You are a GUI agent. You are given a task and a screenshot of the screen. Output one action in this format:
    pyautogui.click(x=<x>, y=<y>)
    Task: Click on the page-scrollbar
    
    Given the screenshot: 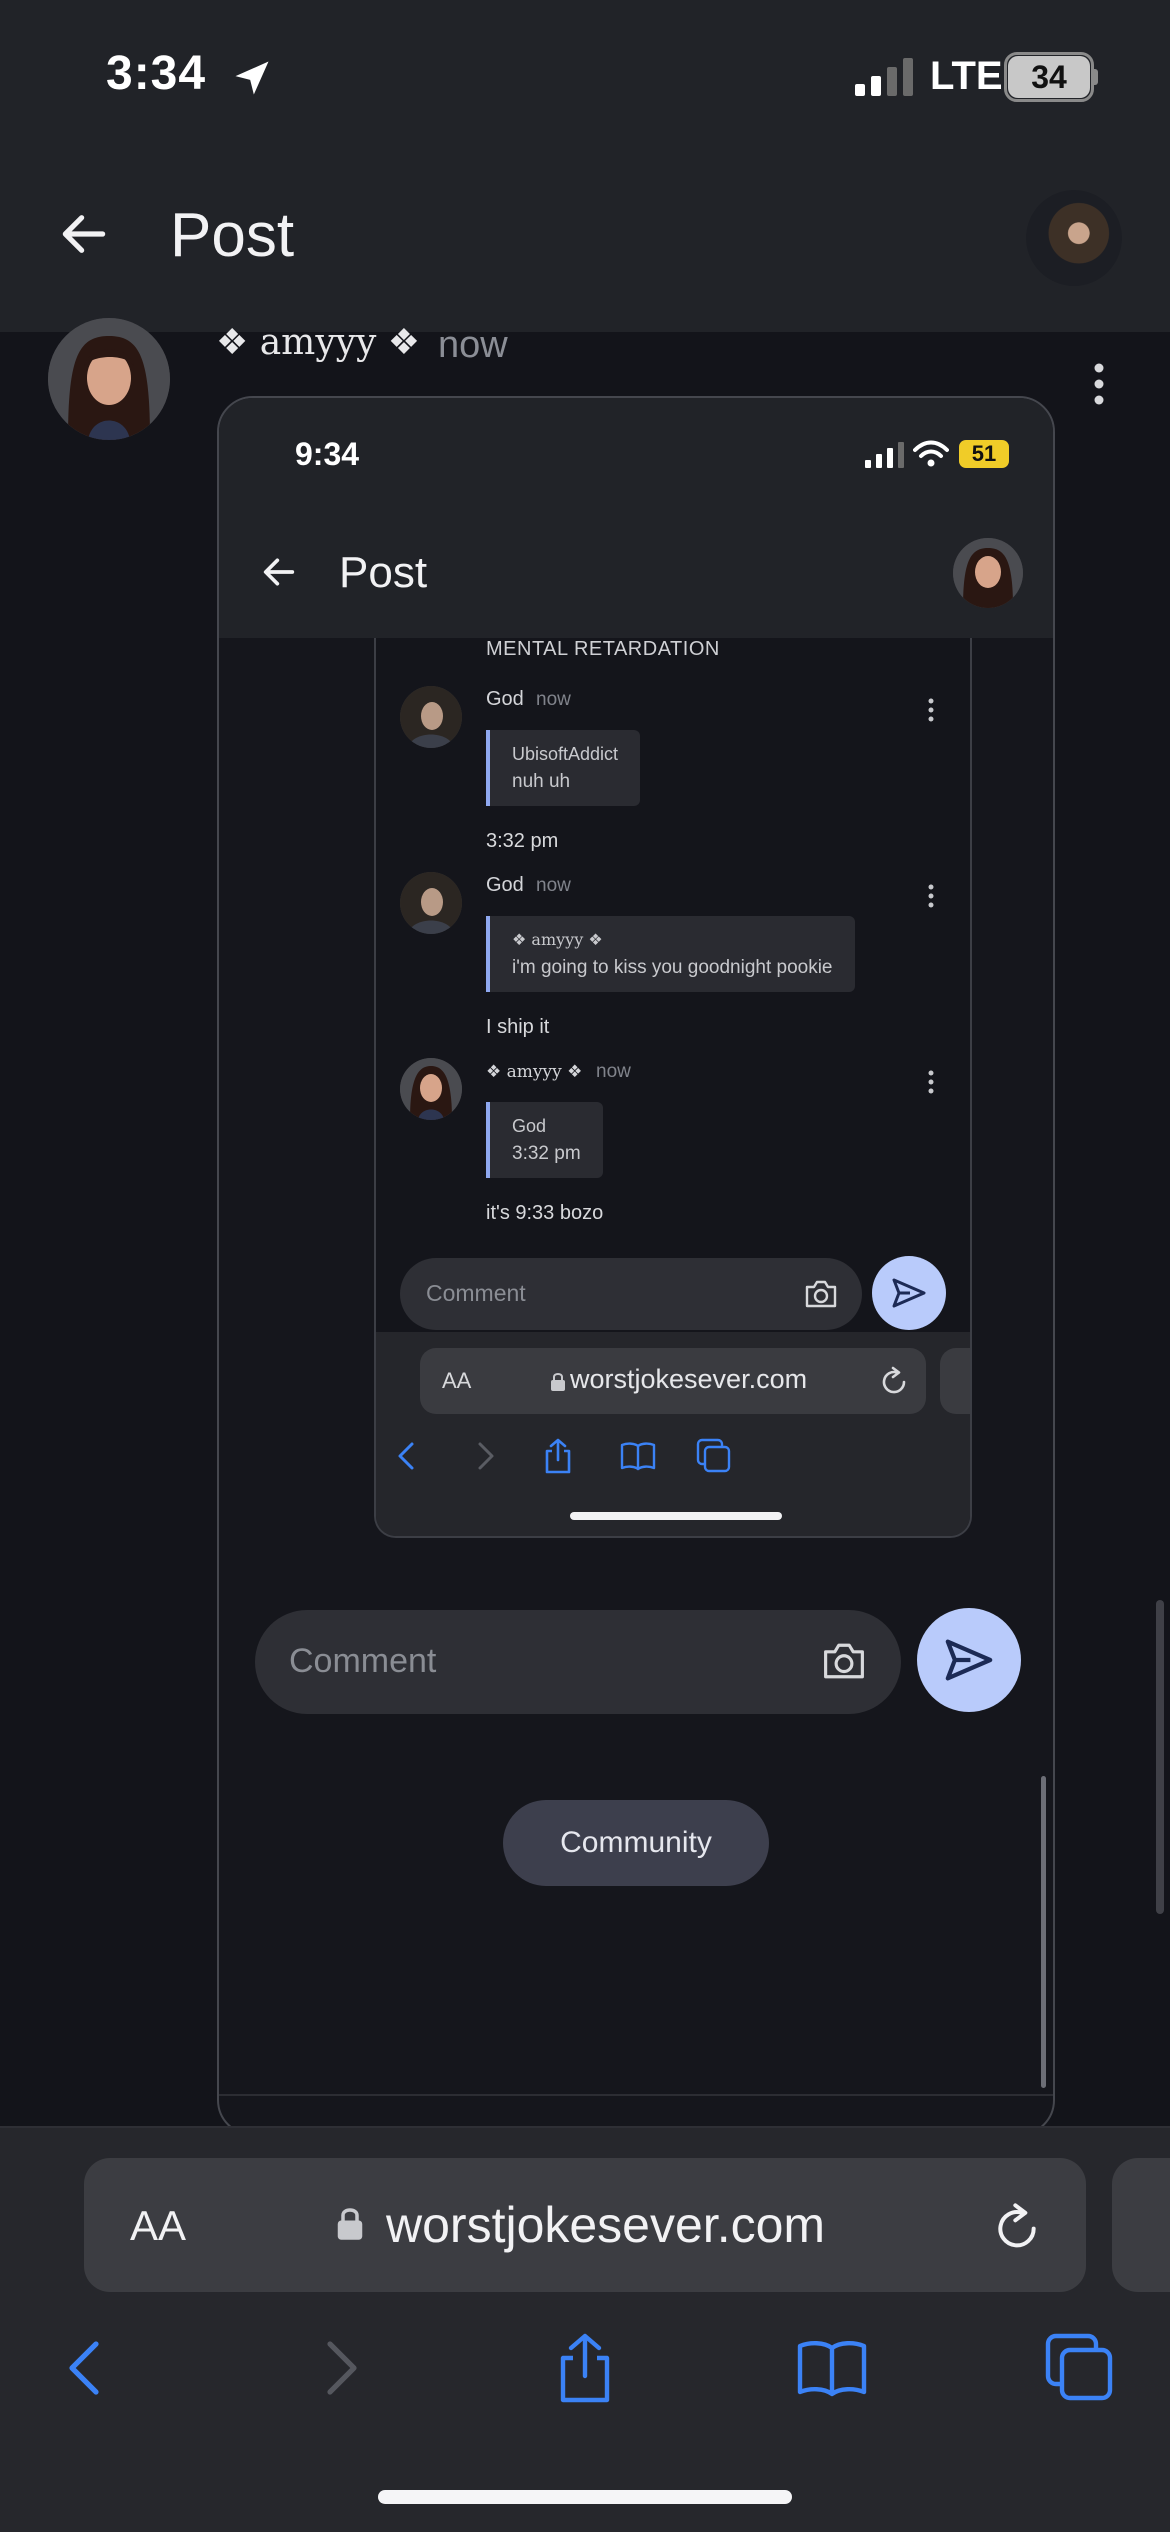 What is the action you would take?
    pyautogui.click(x=1160, y=1757)
    